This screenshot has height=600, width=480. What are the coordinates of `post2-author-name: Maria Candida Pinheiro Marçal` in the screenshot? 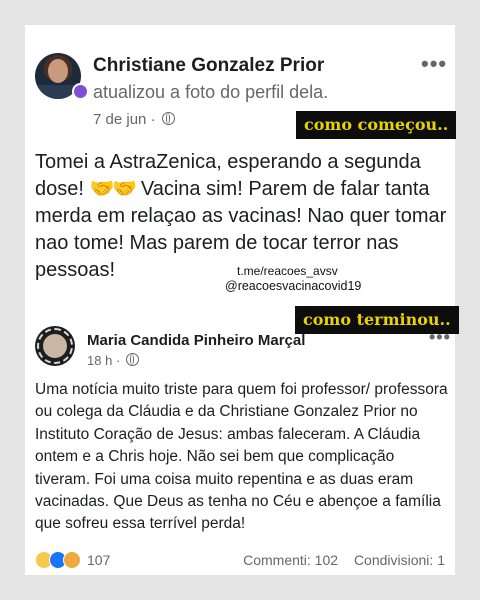 It's located at (196, 340).